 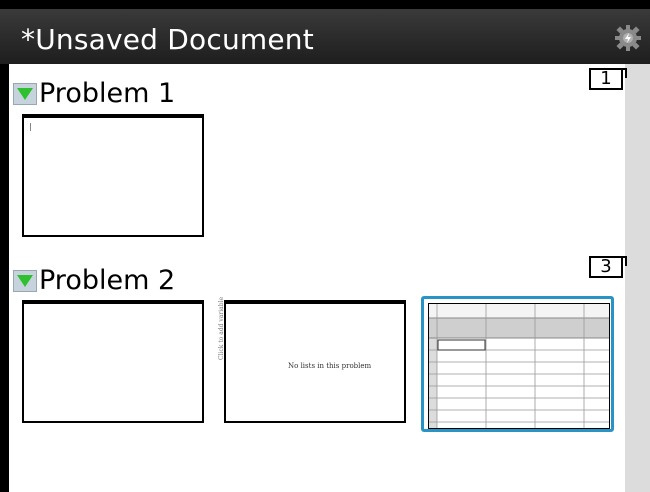 I want to click on add-variable-hint: Click to add variable, so click(x=221, y=328).